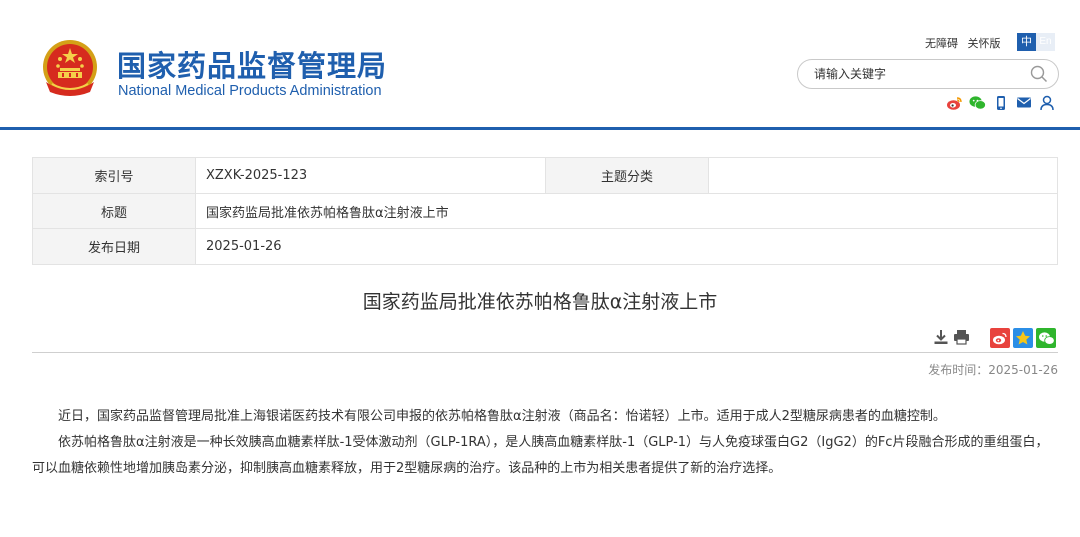  Describe the element at coordinates (1023, 102) in the screenshot. I see `mail-icon` at that location.